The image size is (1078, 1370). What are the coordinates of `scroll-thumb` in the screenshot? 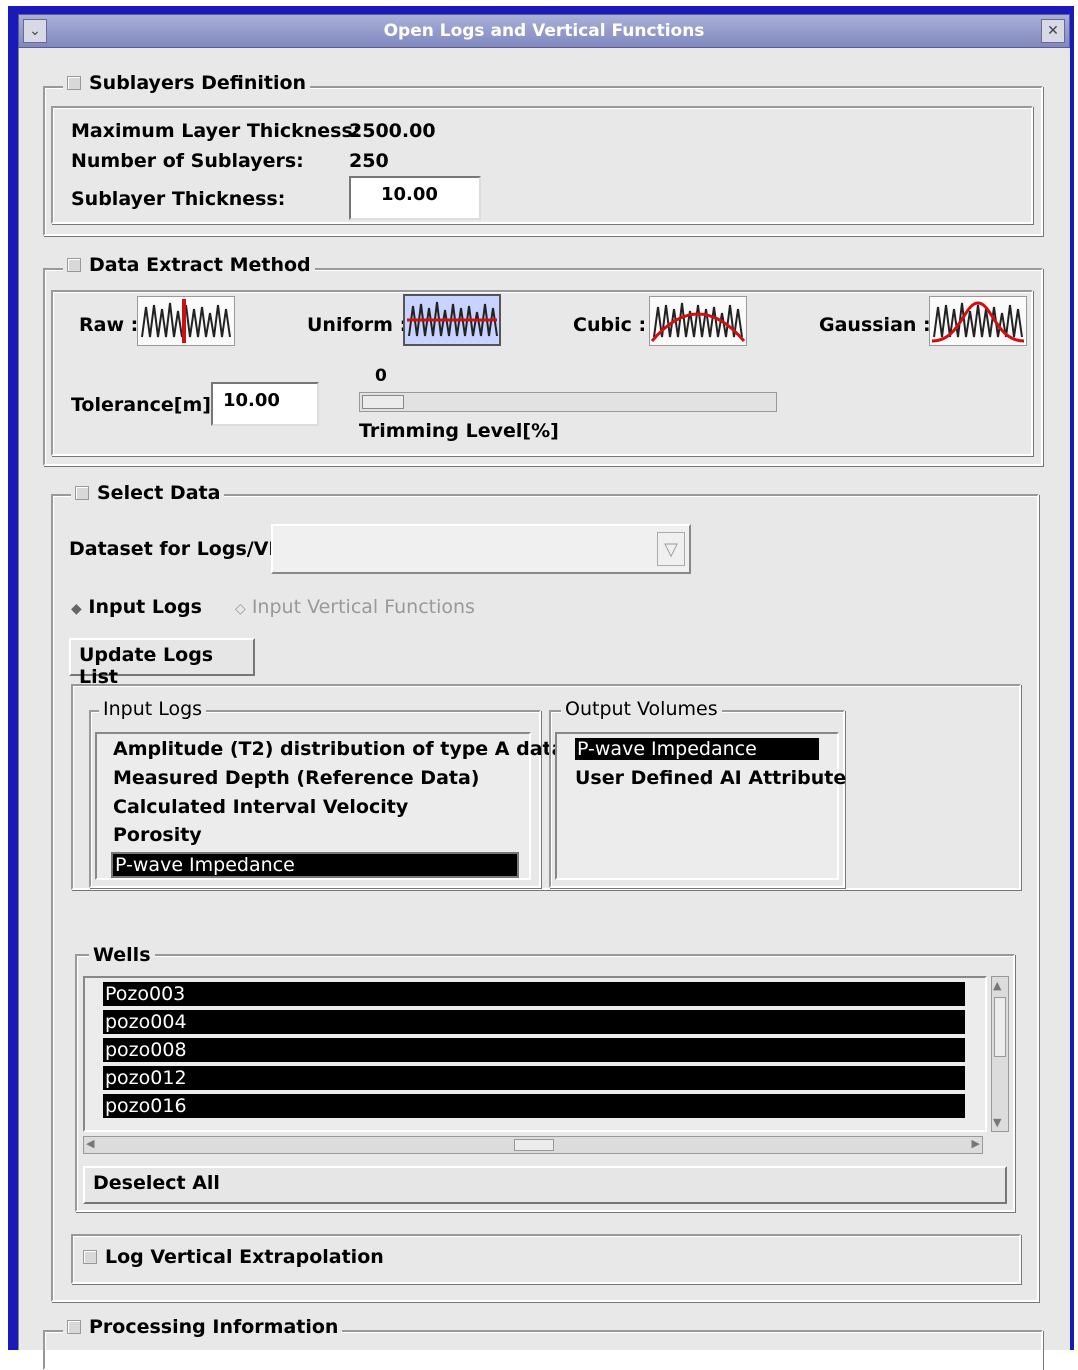 It's located at (1000, 1027).